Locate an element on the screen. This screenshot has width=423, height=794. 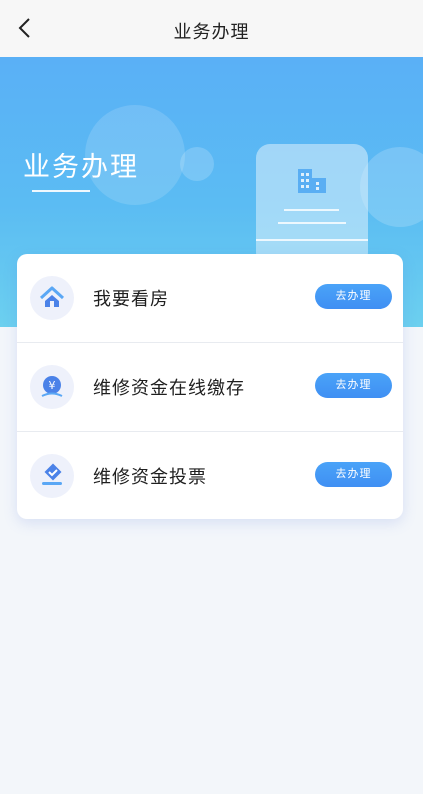
navbar: 业务办理 is located at coordinates (211, 29).